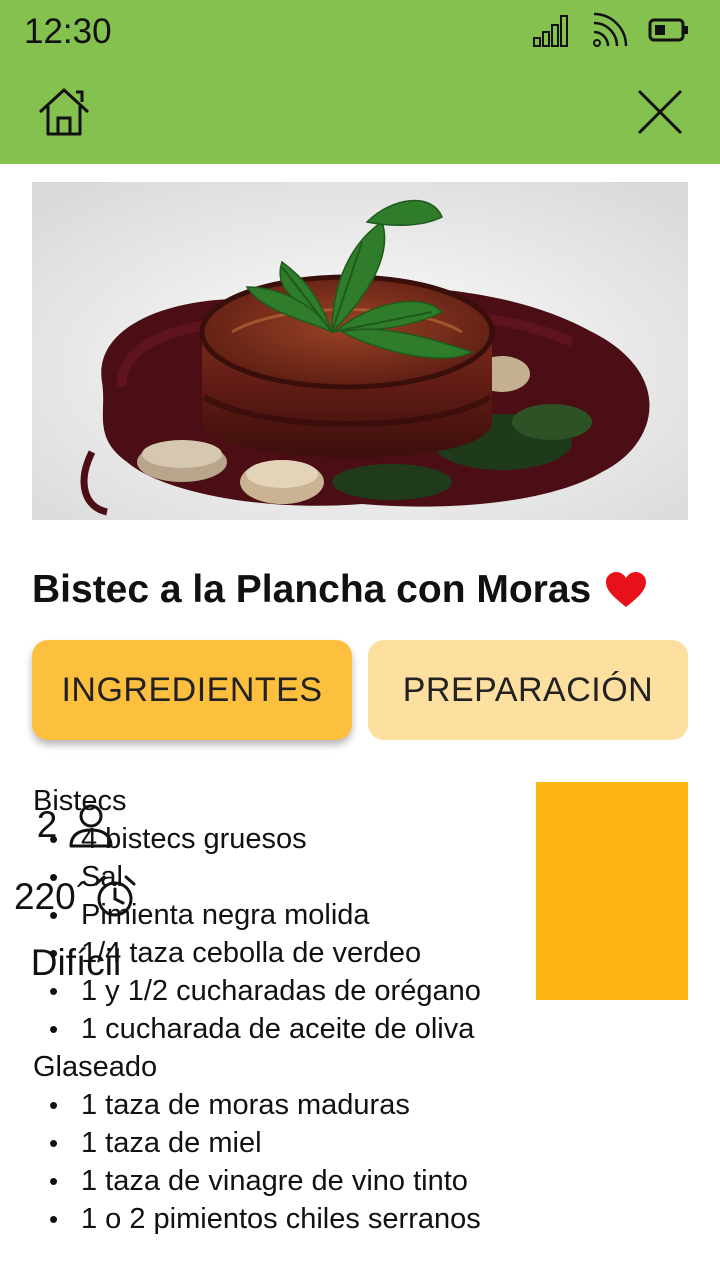  What do you see at coordinates (288, 1029) in the screenshot?
I see `ingredient-item: 1 cucharada de aceite de oliva` at bounding box center [288, 1029].